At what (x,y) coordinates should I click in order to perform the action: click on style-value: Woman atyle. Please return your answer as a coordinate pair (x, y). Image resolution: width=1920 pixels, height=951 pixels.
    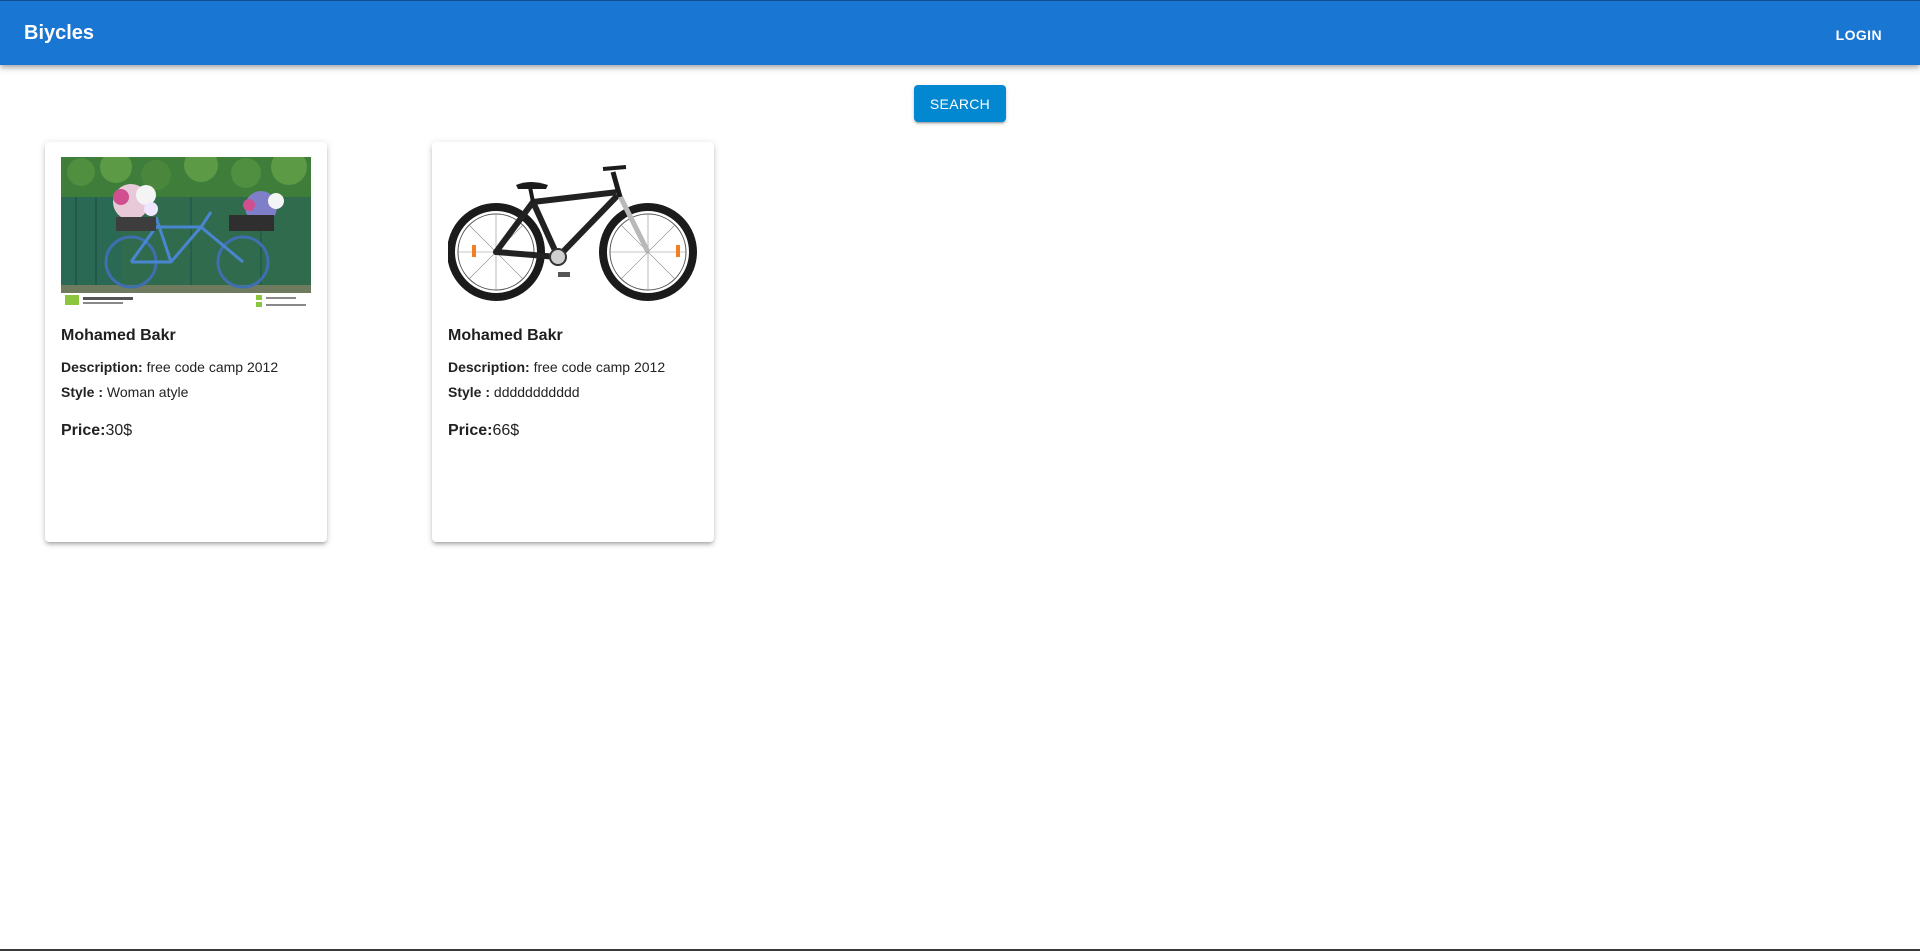
    Looking at the image, I should click on (147, 392).